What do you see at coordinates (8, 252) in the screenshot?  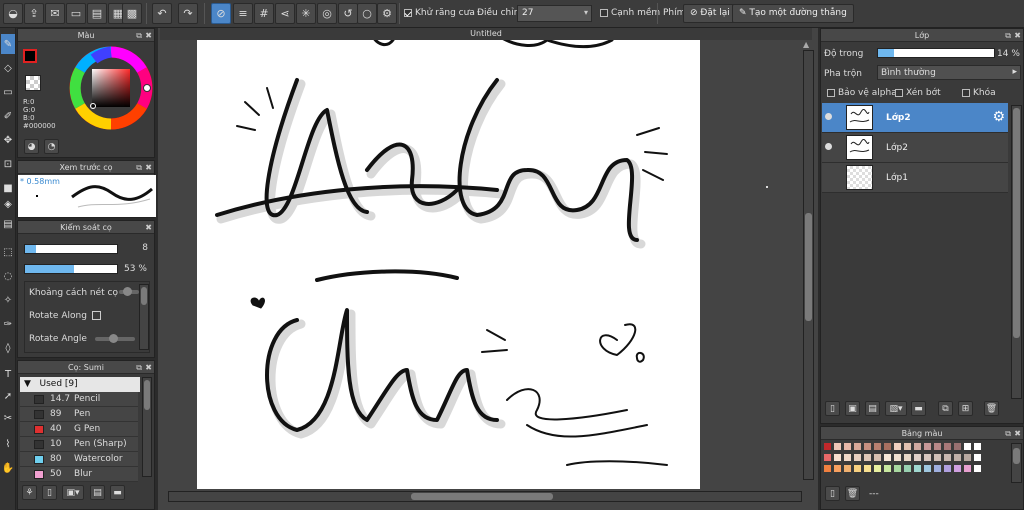 I see `select-tool-icon: ⬚` at bounding box center [8, 252].